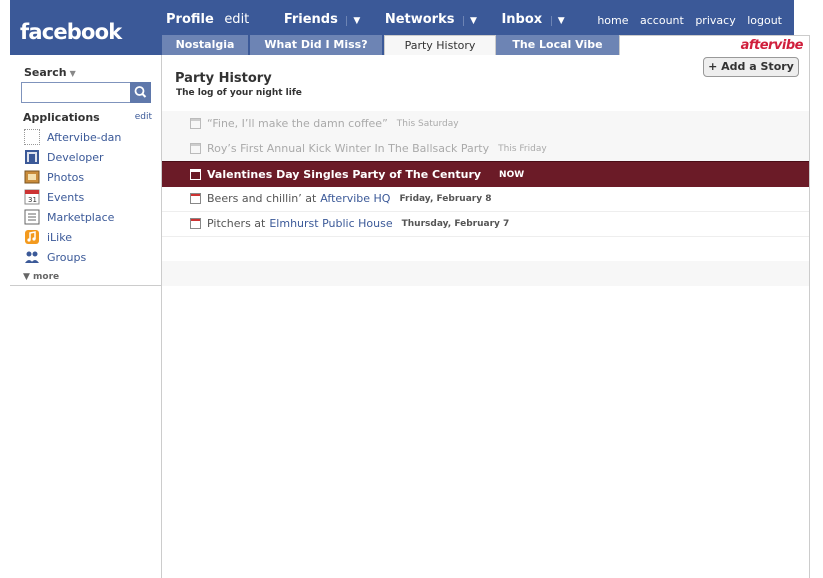 This screenshot has height=578, width=823. Describe the element at coordinates (427, 123) in the screenshot. I see `party-when: This Saturday` at that location.